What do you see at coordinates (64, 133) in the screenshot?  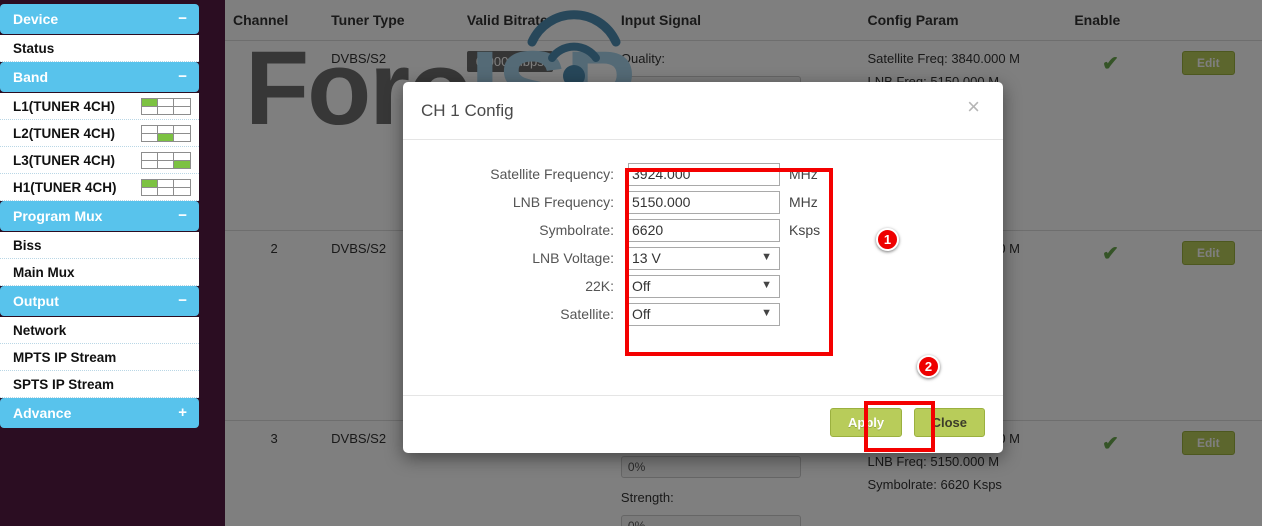 I see `sidebar-item-l2-label: L2(TUNER 4CH)` at bounding box center [64, 133].